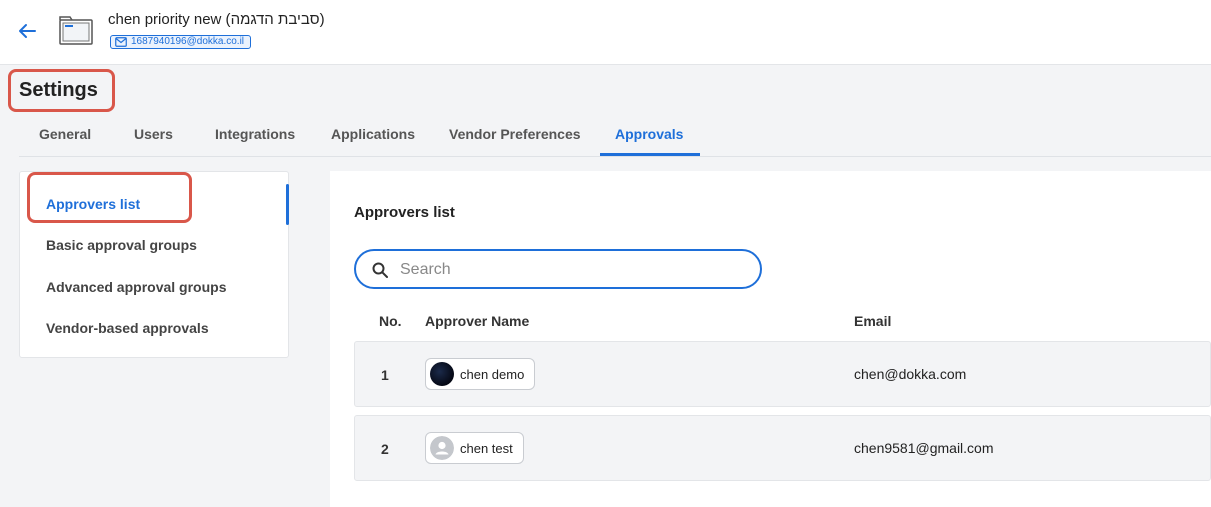  I want to click on active-tab-indicator, so click(650, 154).